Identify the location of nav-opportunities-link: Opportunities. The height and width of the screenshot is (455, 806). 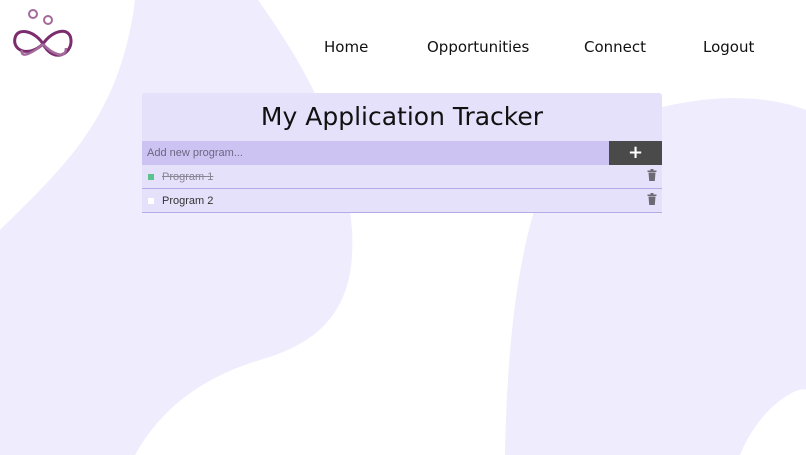
(478, 47).